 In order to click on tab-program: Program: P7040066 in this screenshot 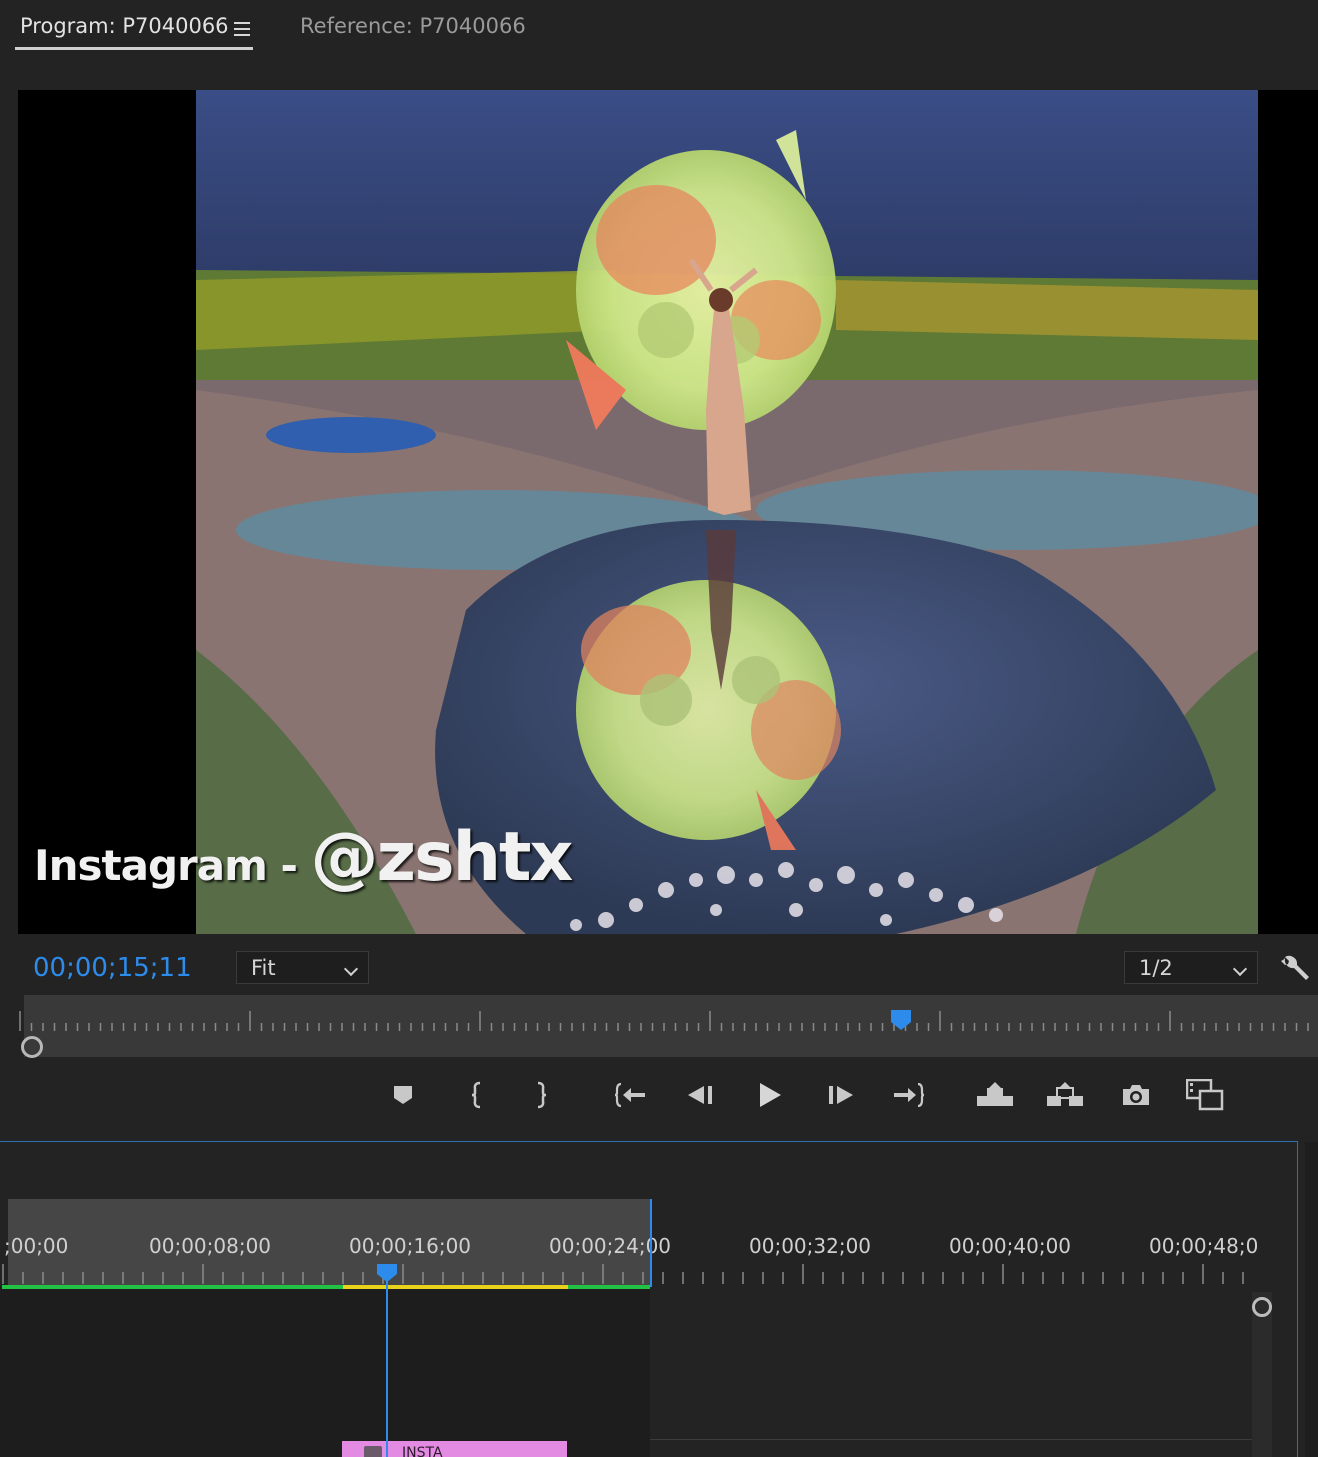, I will do `click(124, 26)`.